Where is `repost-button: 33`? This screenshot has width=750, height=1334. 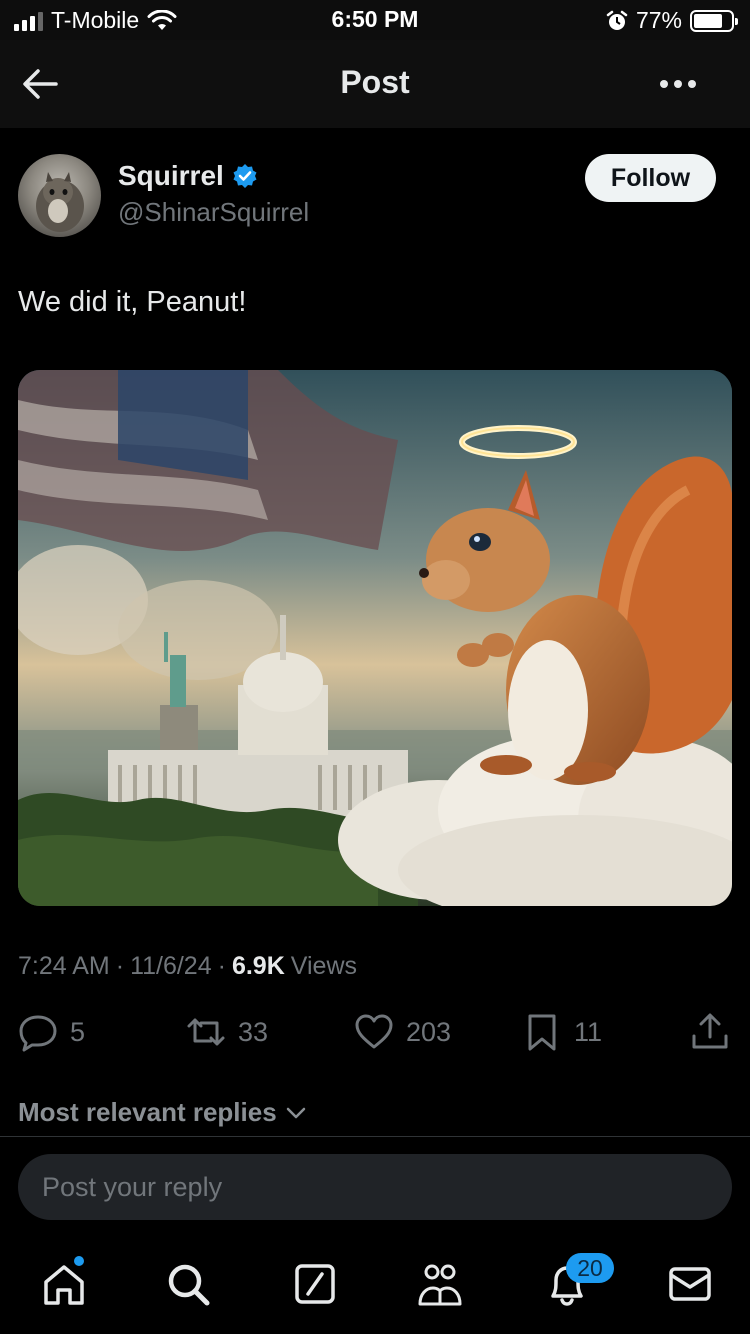
repost-button: 33 is located at coordinates (227, 1032).